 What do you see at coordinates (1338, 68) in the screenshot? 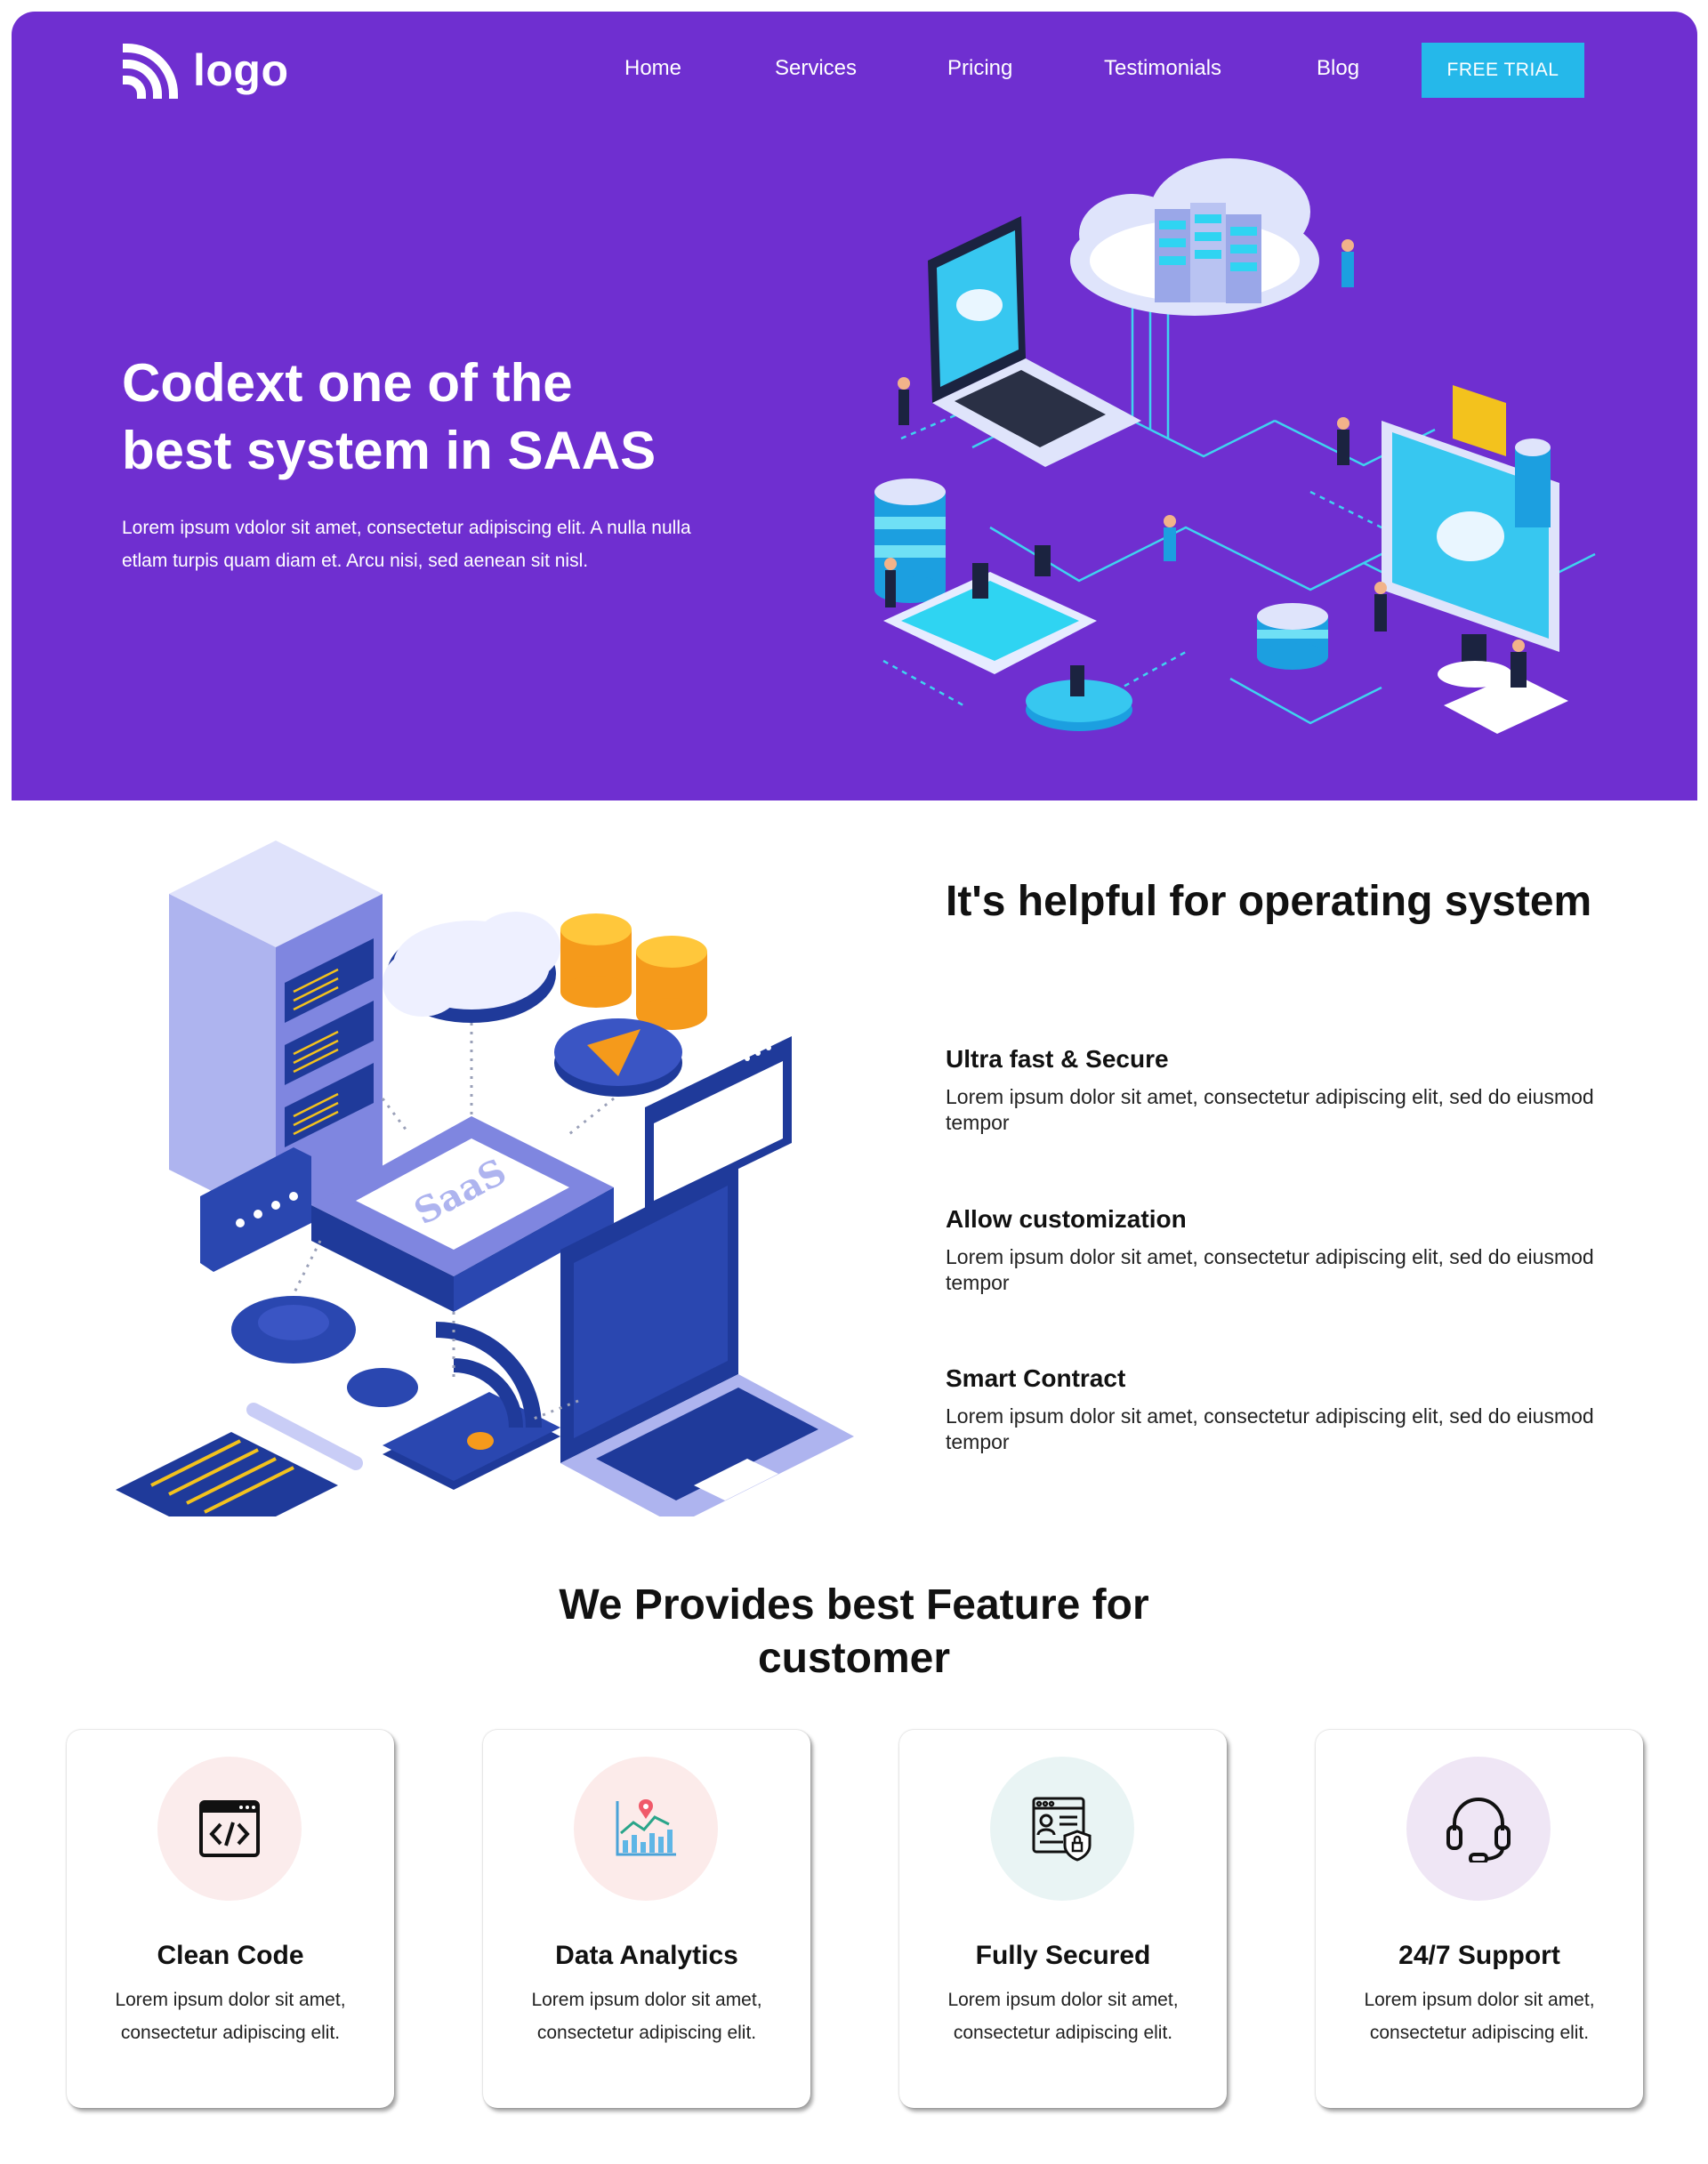
I see `nav-blog: Blog` at bounding box center [1338, 68].